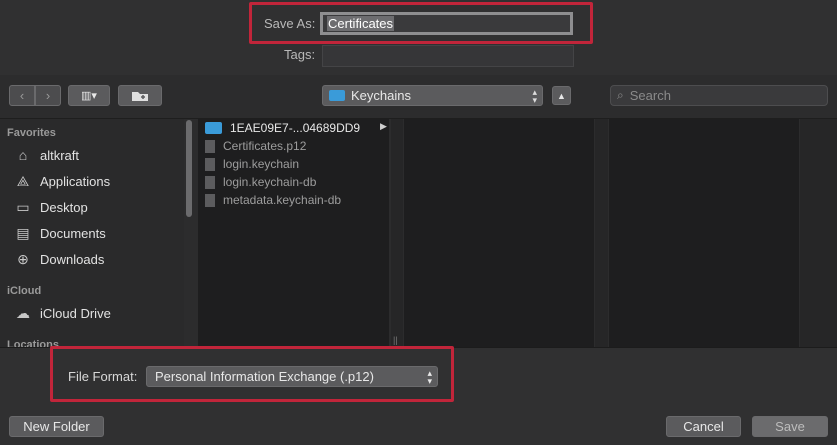  I want to click on search-field: ⌕ Search, so click(719, 95).